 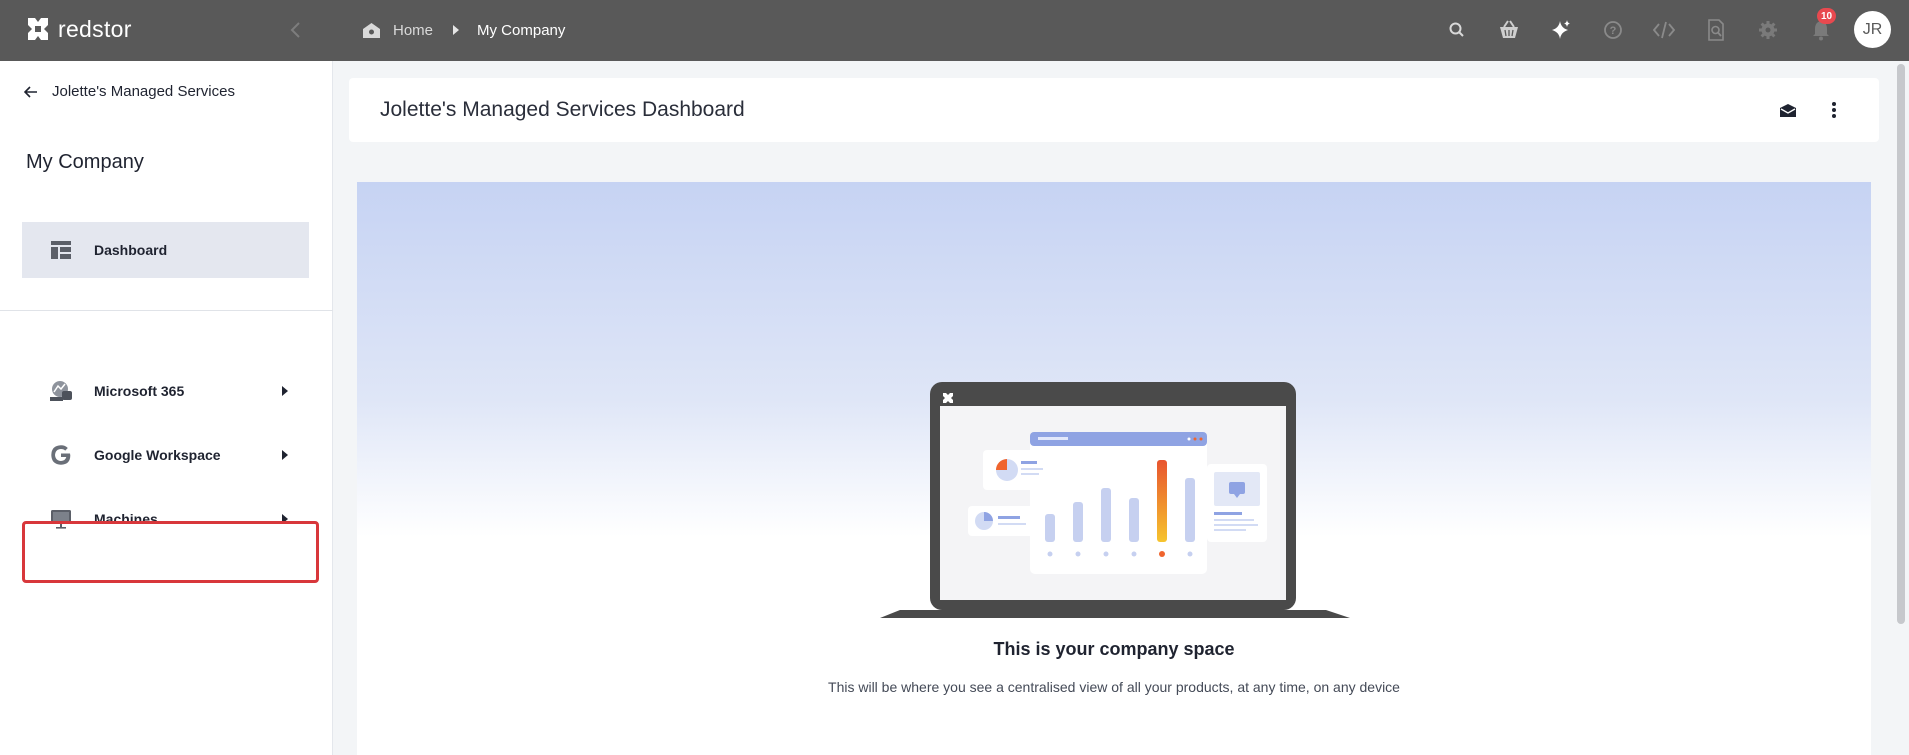 I want to click on mail-button, so click(x=1788, y=110).